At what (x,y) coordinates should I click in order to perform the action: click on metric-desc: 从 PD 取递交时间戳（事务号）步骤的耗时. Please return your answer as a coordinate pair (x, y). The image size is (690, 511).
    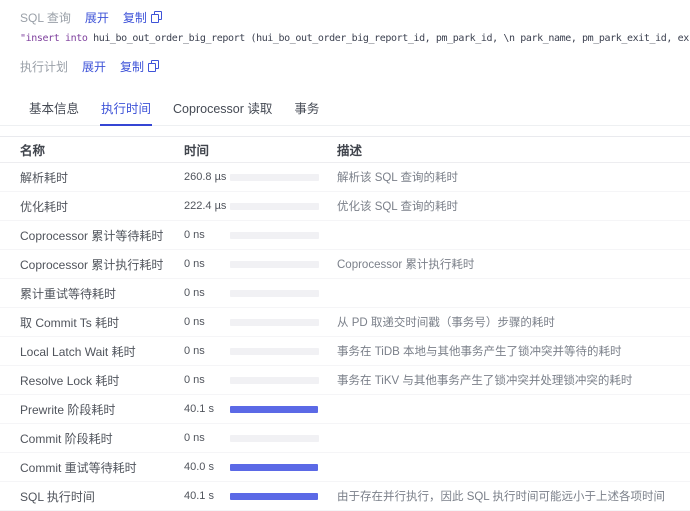
    Looking at the image, I should click on (446, 323).